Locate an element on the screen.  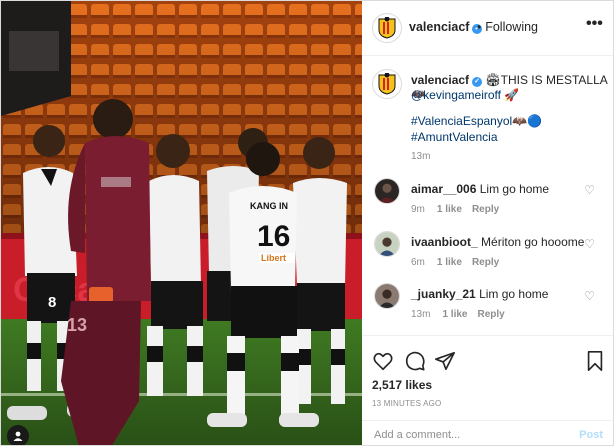
comment-meta: 9m 1 like Reply is located at coordinates (455, 209).